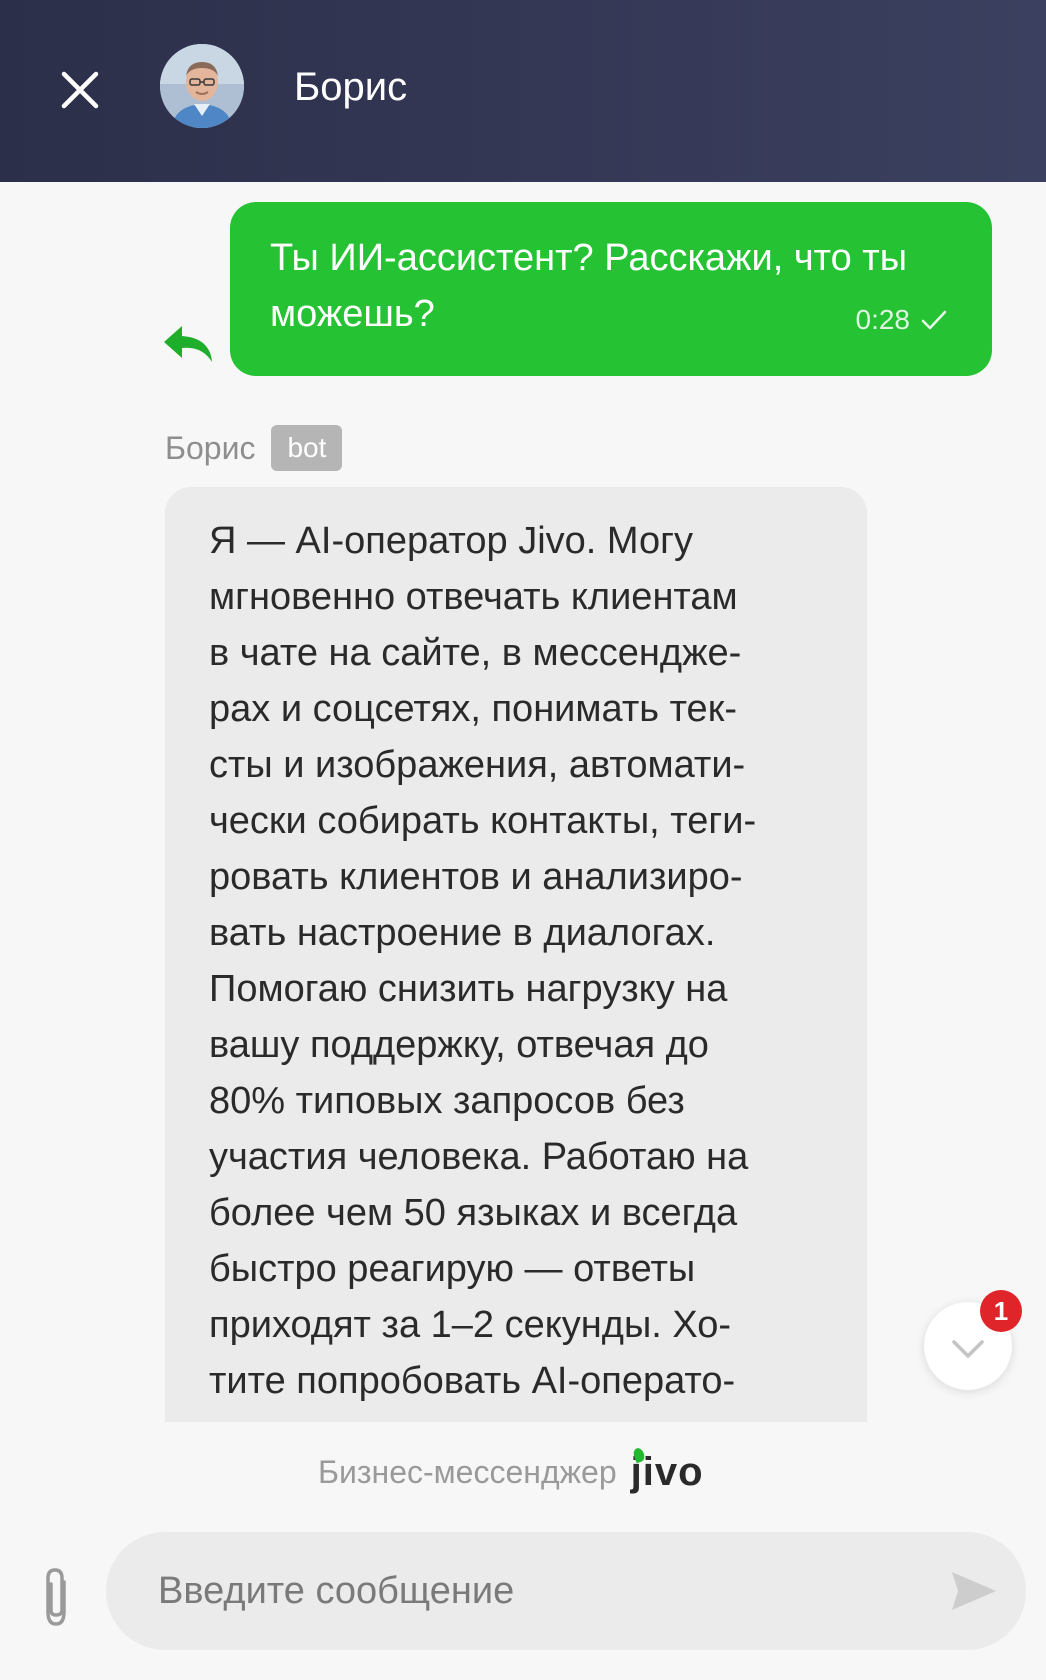  What do you see at coordinates (667, 1470) in the screenshot?
I see `jivo-logo: jivo` at bounding box center [667, 1470].